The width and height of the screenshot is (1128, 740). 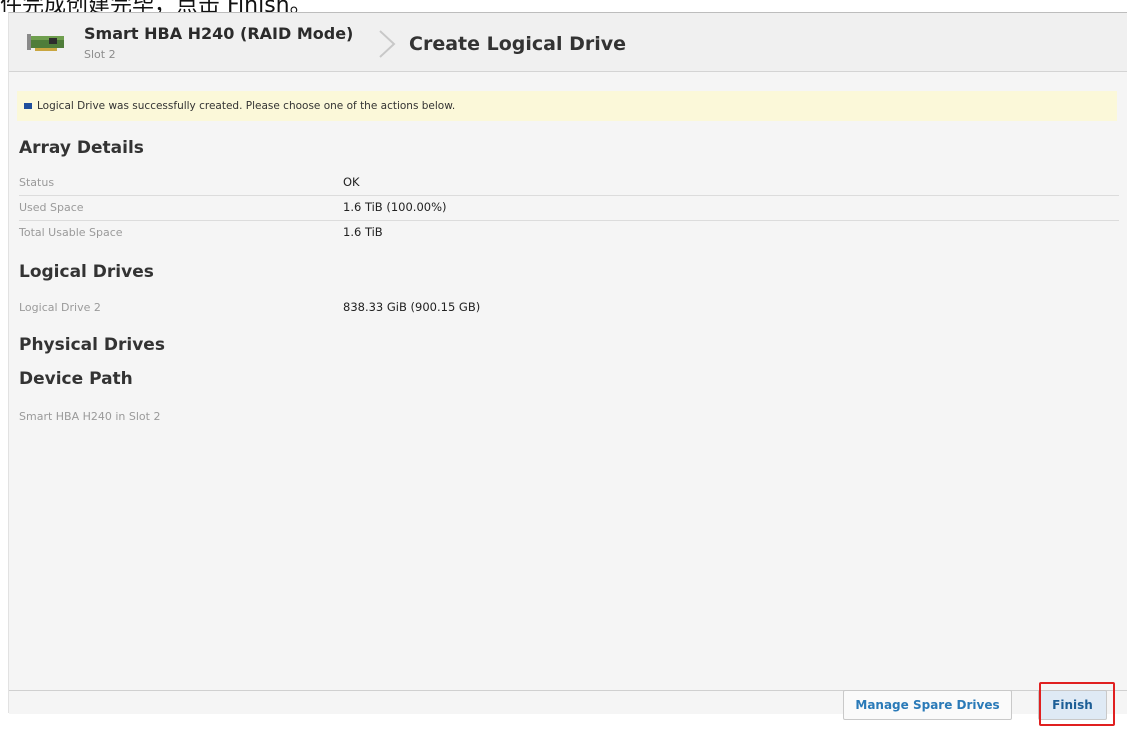 I want to click on detail-label: Used Space, so click(x=51, y=207).